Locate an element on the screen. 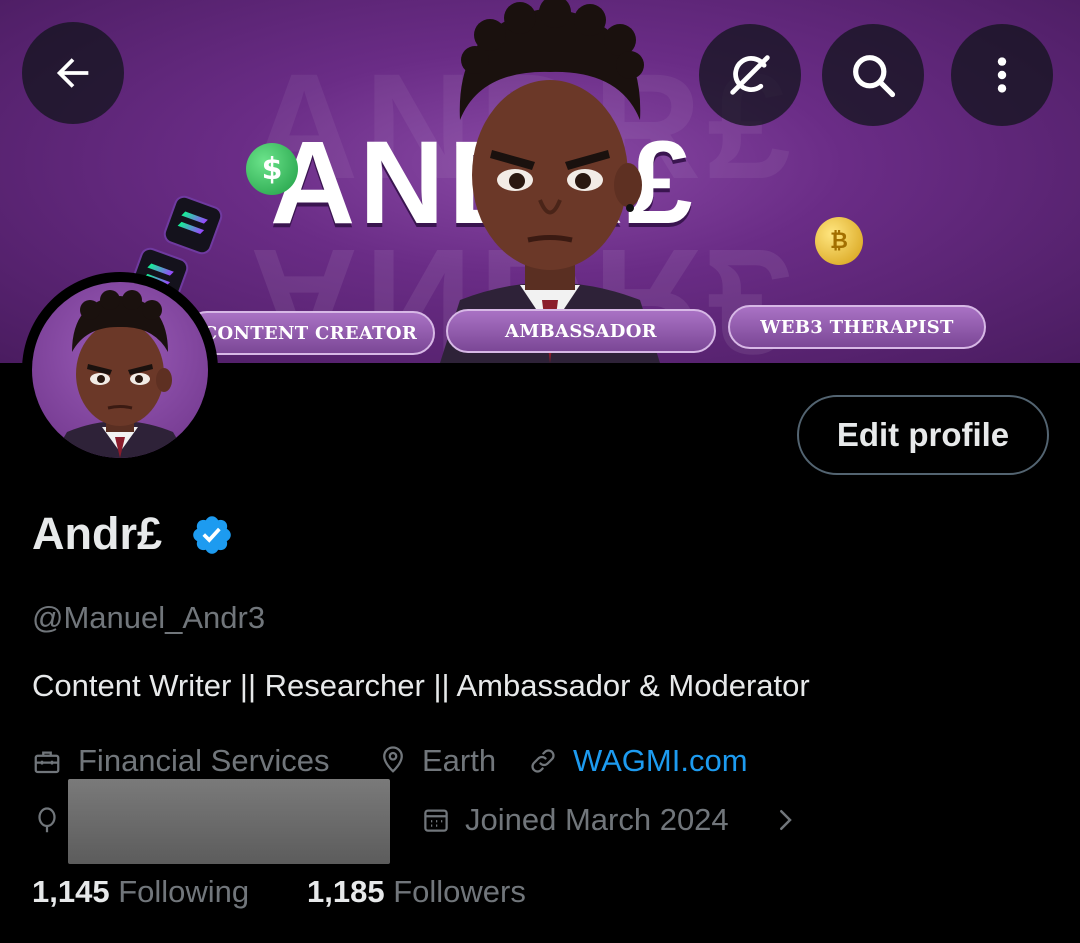 The width and height of the screenshot is (1080, 943). search-icon is located at coordinates (874, 76).